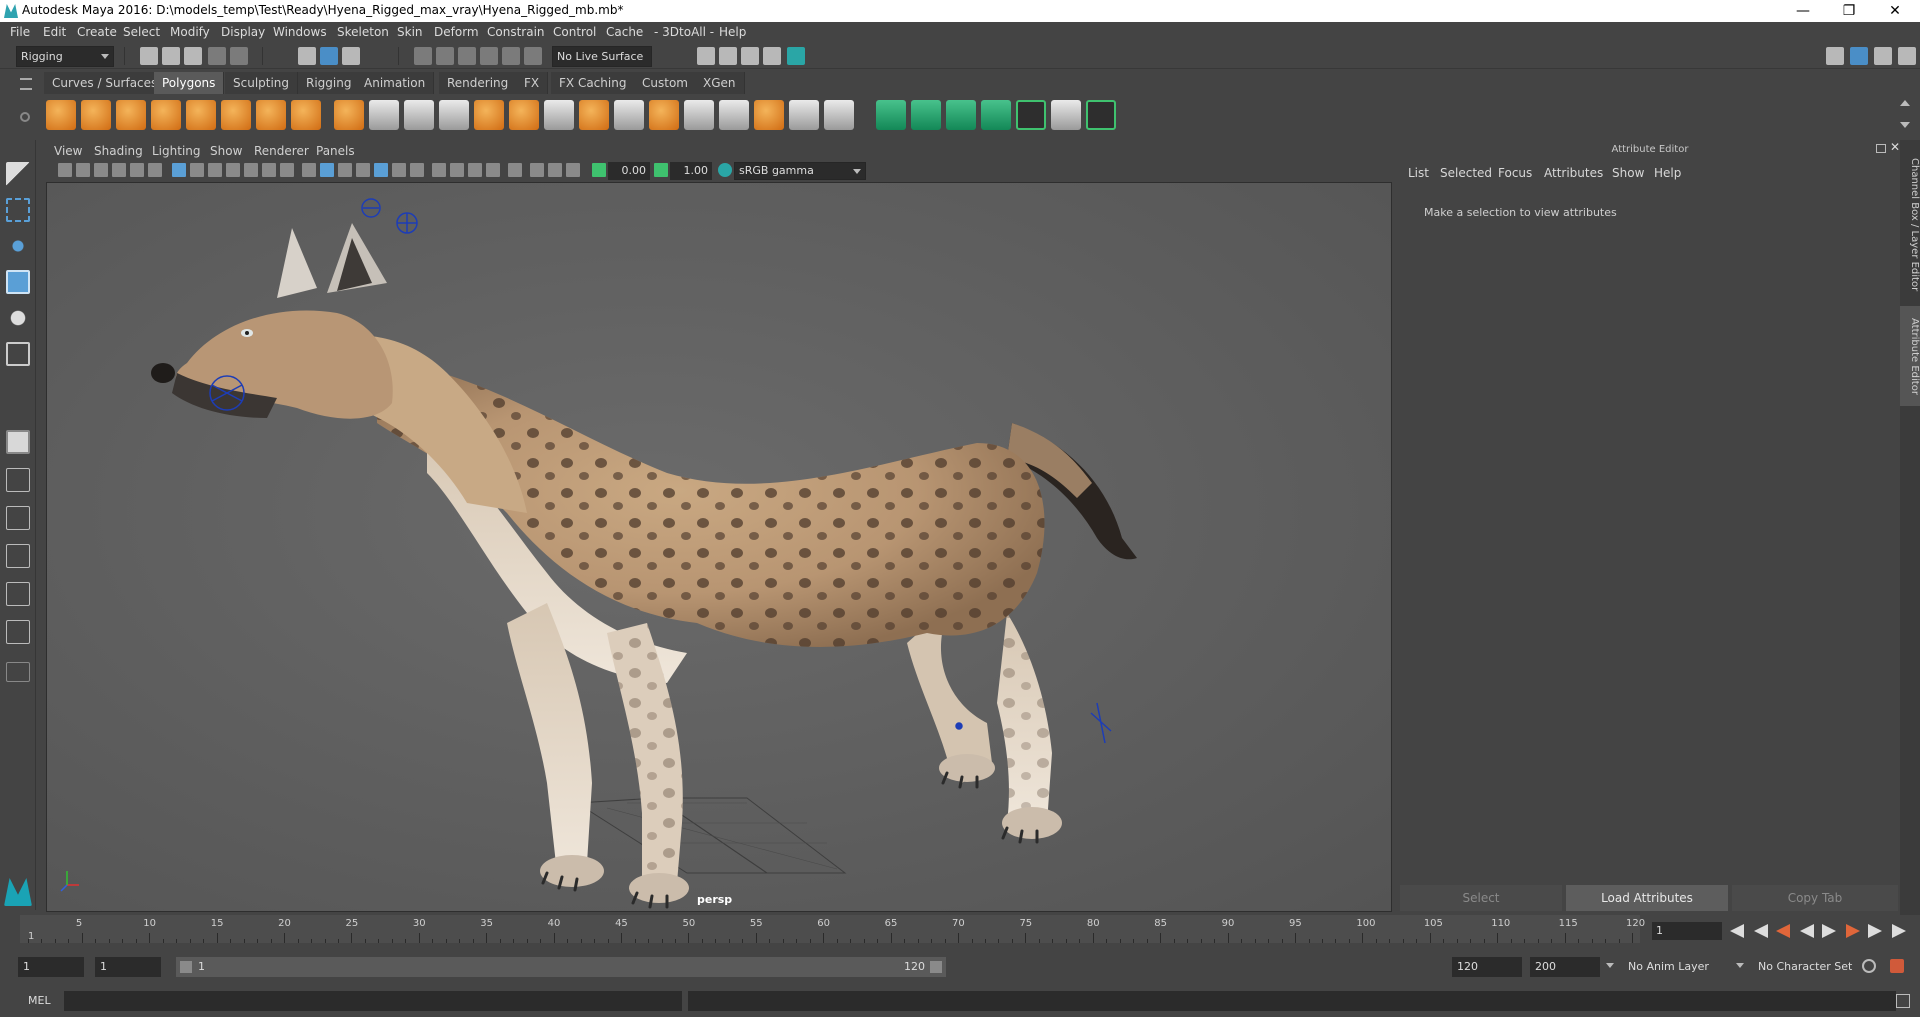  I want to click on move-tool-icon, so click(18, 282).